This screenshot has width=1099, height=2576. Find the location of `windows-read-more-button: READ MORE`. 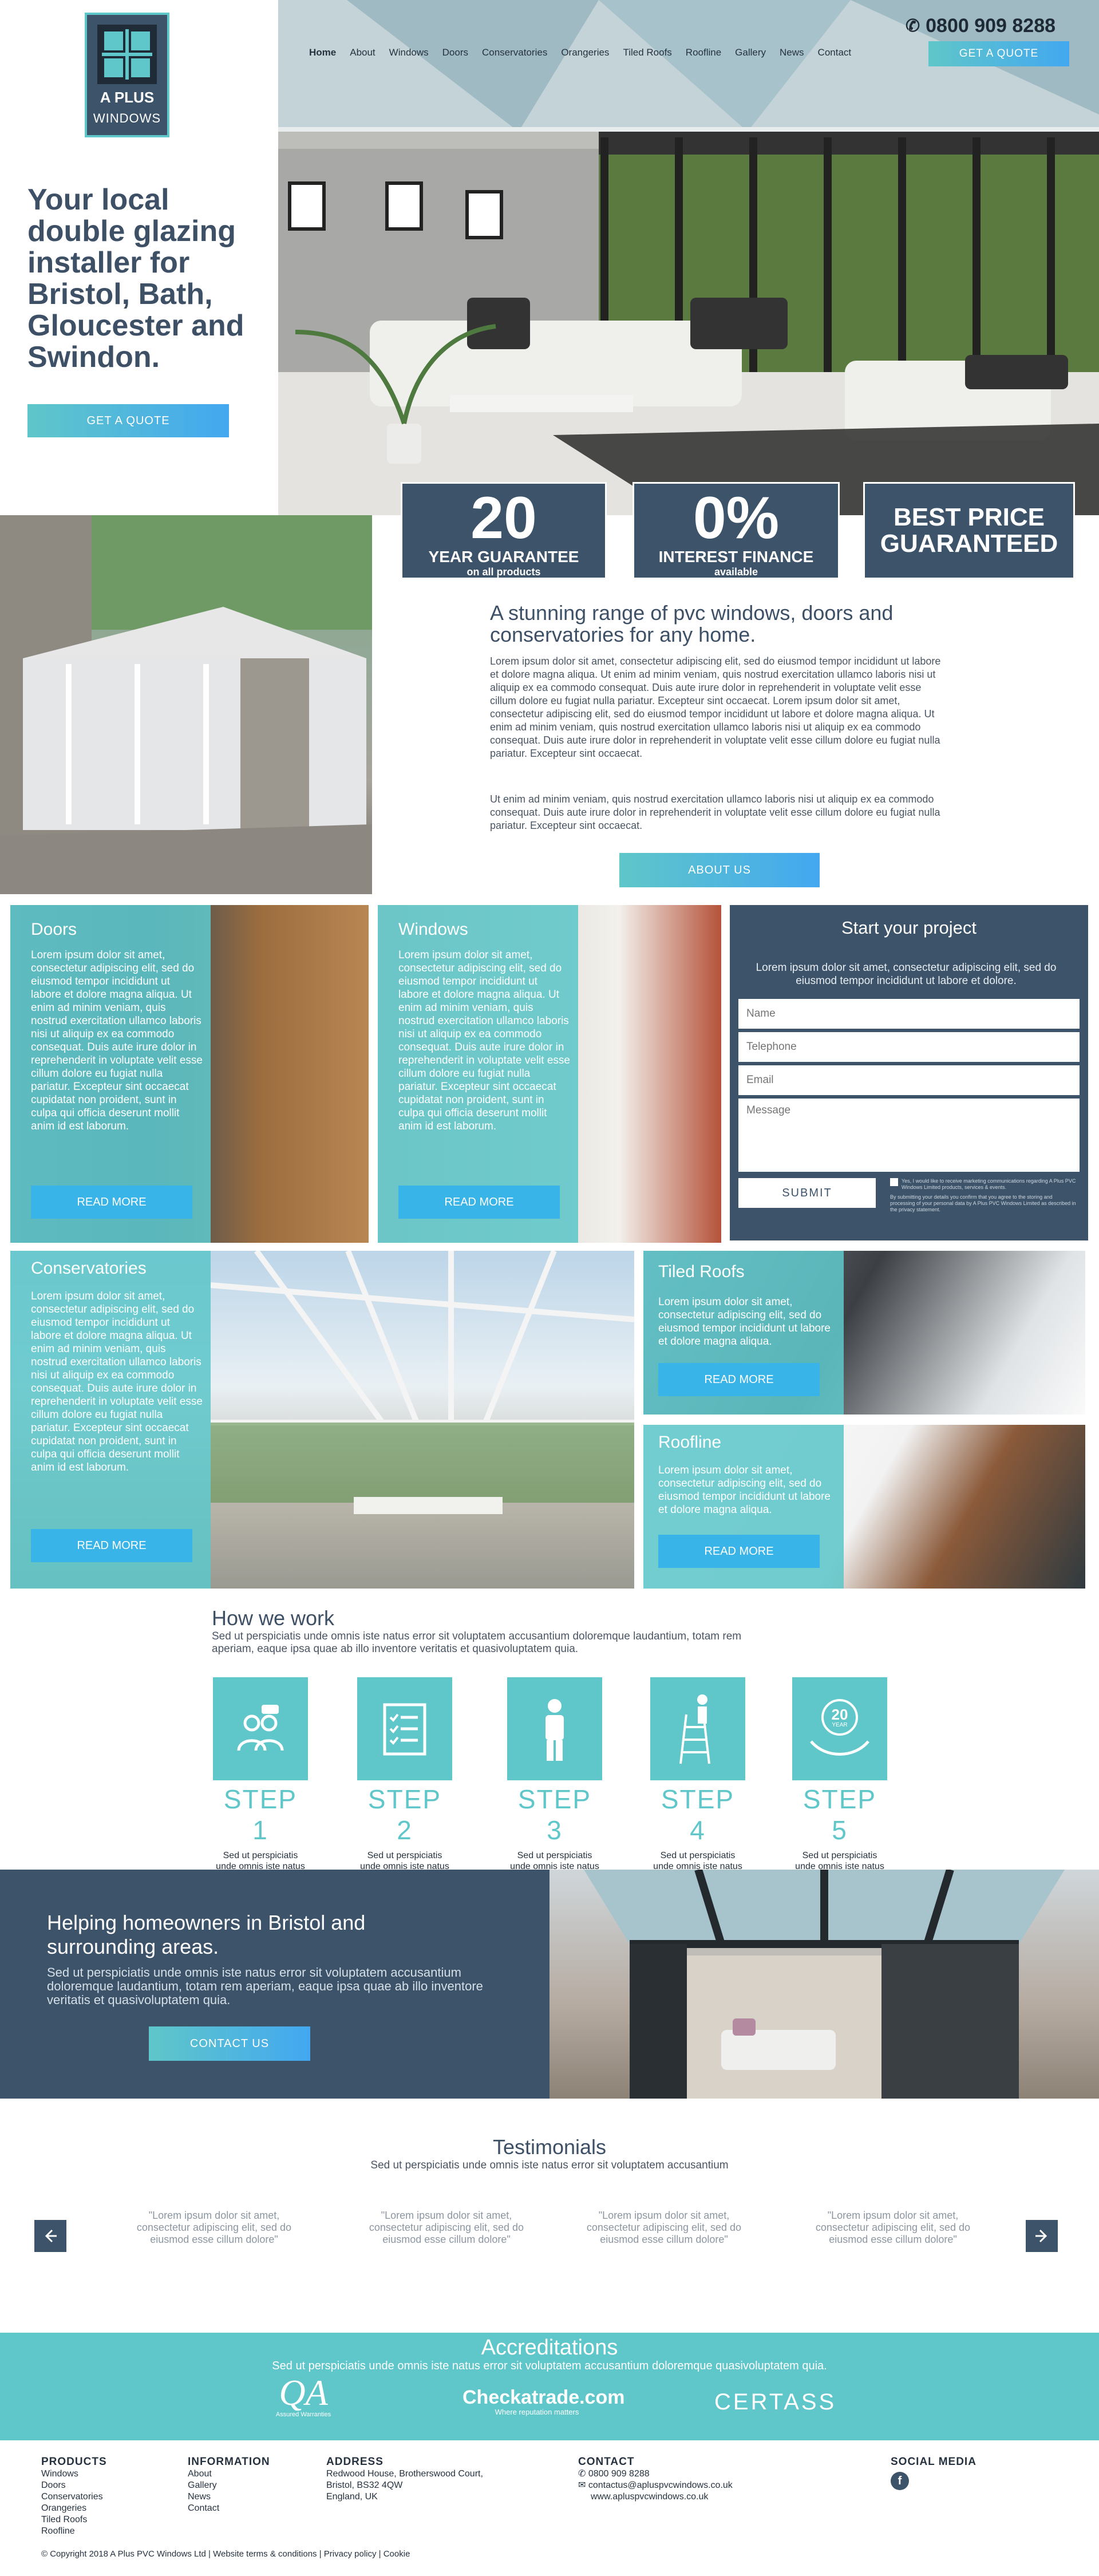

windows-read-more-button: READ MORE is located at coordinates (479, 1202).